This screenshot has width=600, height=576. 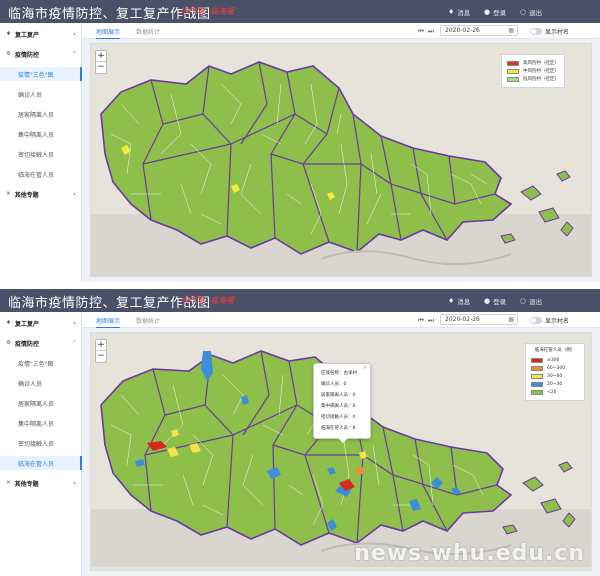 What do you see at coordinates (338, 395) in the screenshot?
I see `popup-row: 居家隔离人员：0` at bounding box center [338, 395].